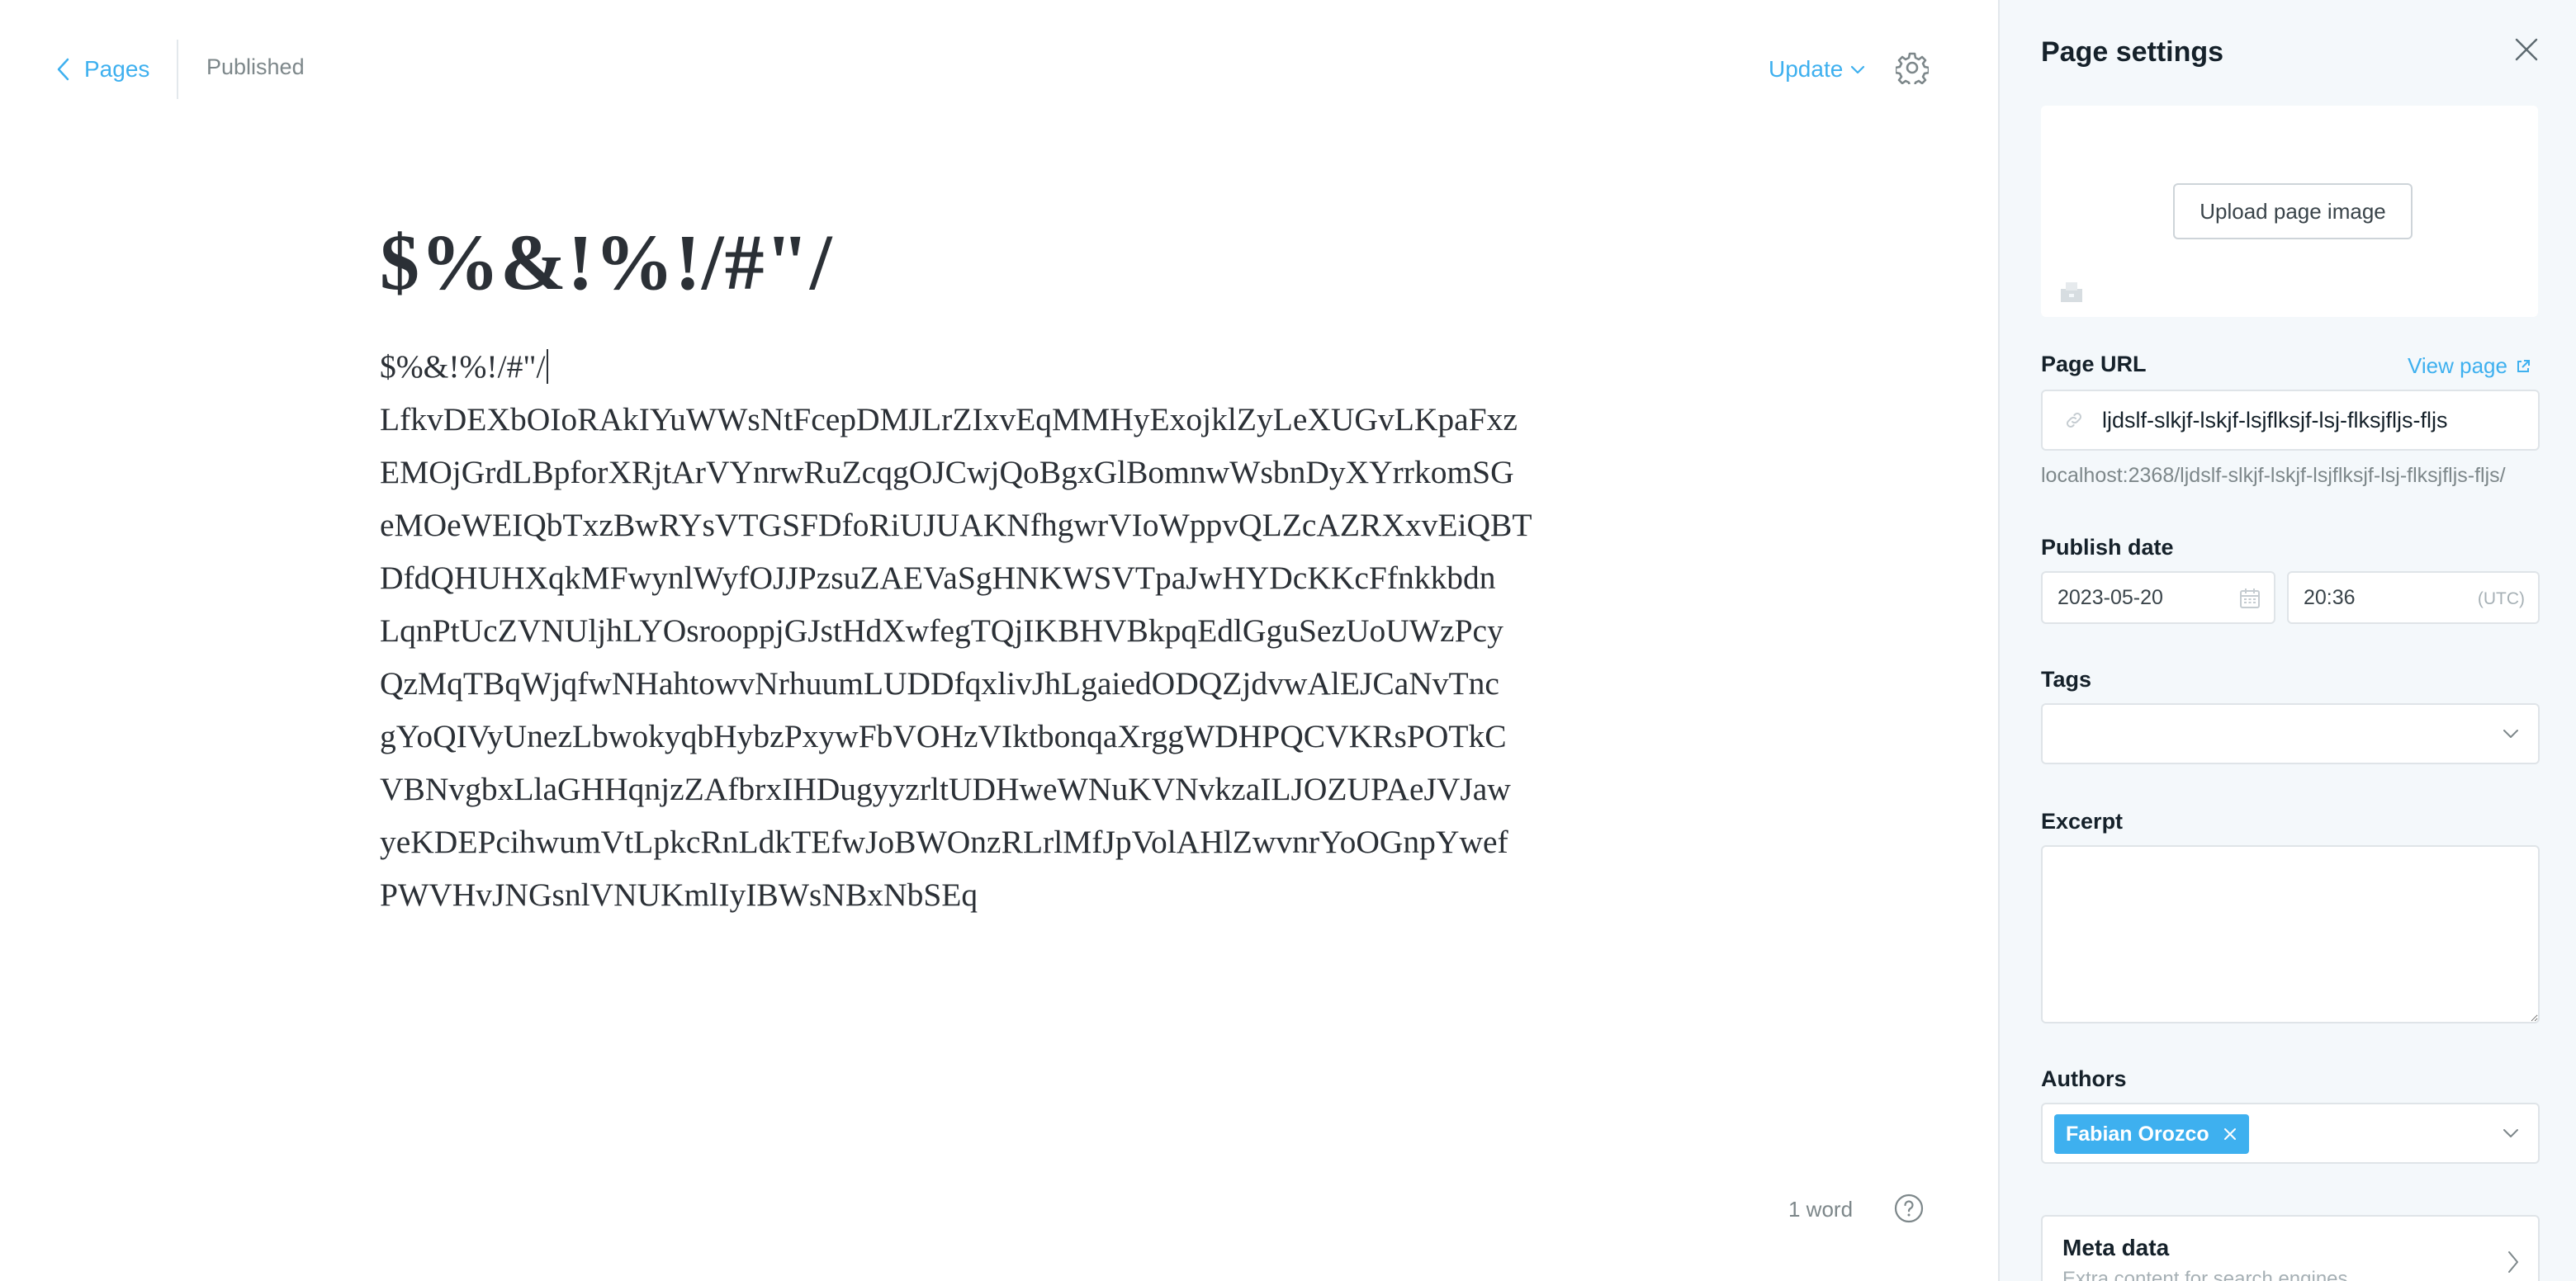 This screenshot has height=1281, width=2576. What do you see at coordinates (2066, 679) in the screenshot?
I see `tags-label: Tags` at bounding box center [2066, 679].